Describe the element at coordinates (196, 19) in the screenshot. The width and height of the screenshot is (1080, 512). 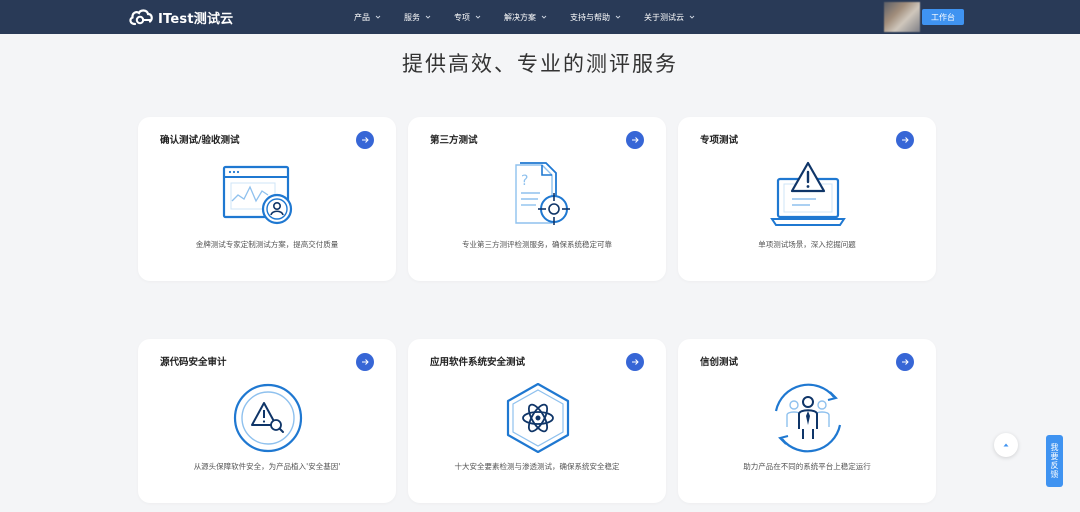
I see `logo-text: ITest测试云` at that location.